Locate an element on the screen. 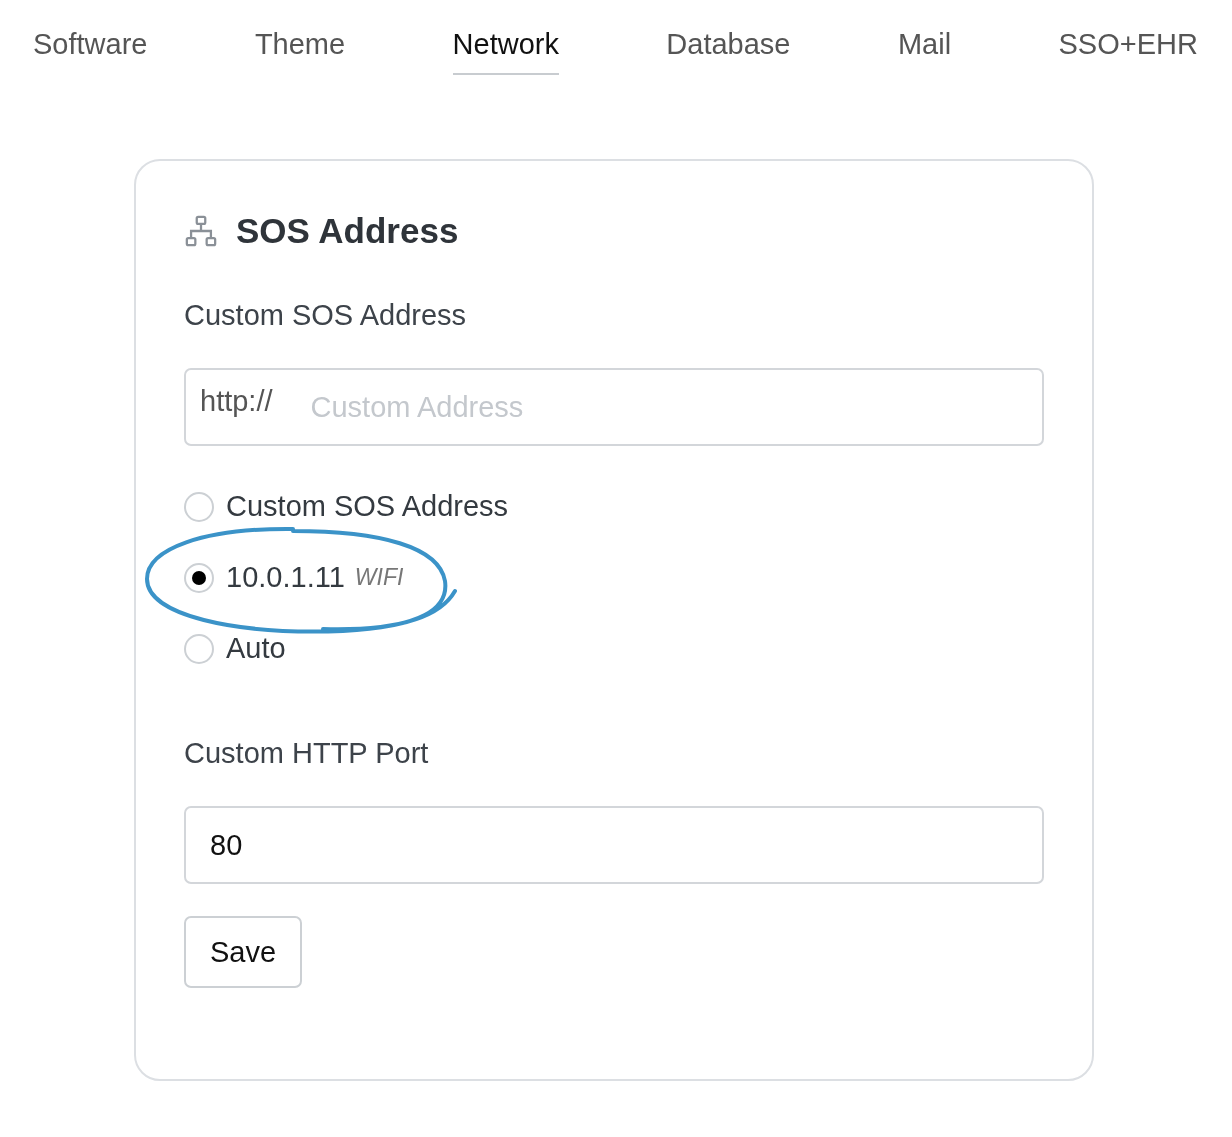 The width and height of the screenshot is (1232, 1137). port-input-field: 80 is located at coordinates (614, 845).